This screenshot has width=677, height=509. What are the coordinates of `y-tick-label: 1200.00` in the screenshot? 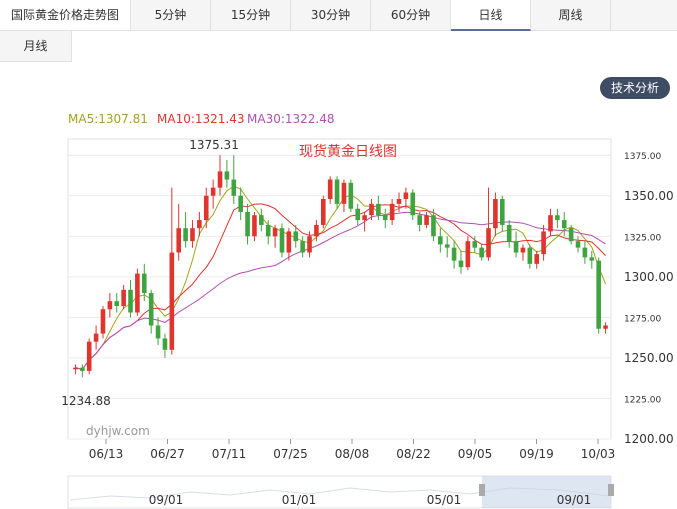 It's located at (649, 439).